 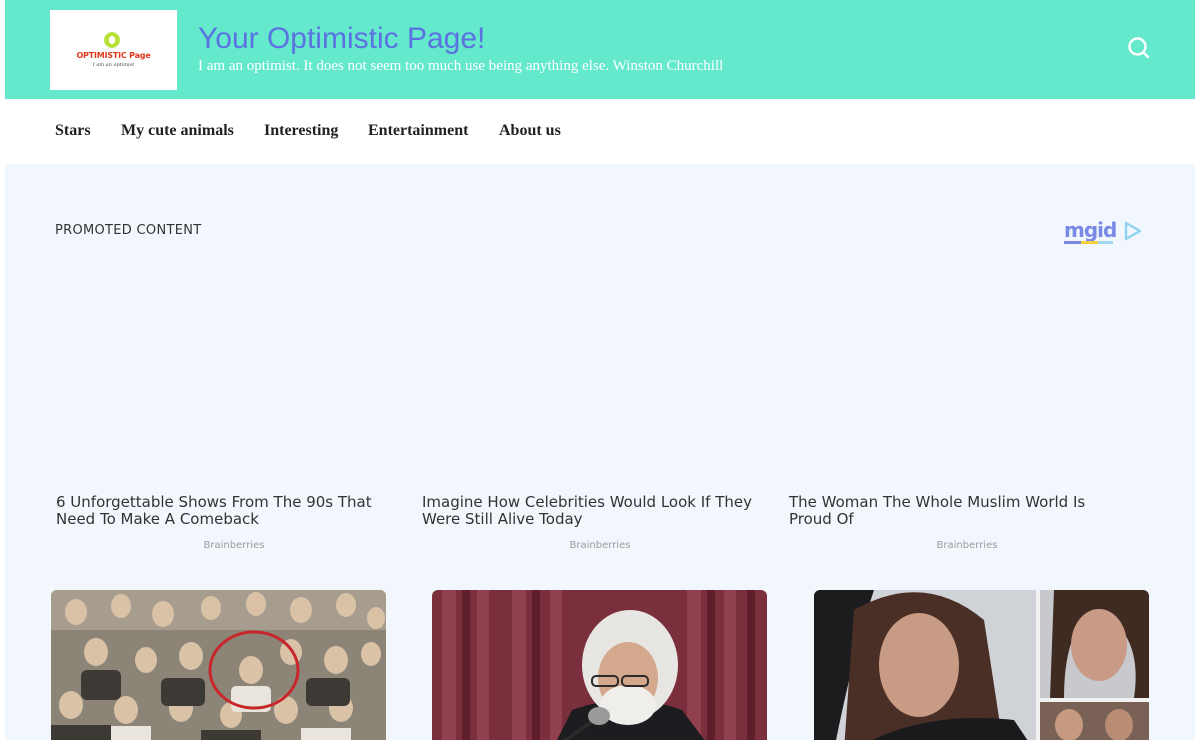 I want to click on promo-thumbnail-woman, so click(x=981, y=665).